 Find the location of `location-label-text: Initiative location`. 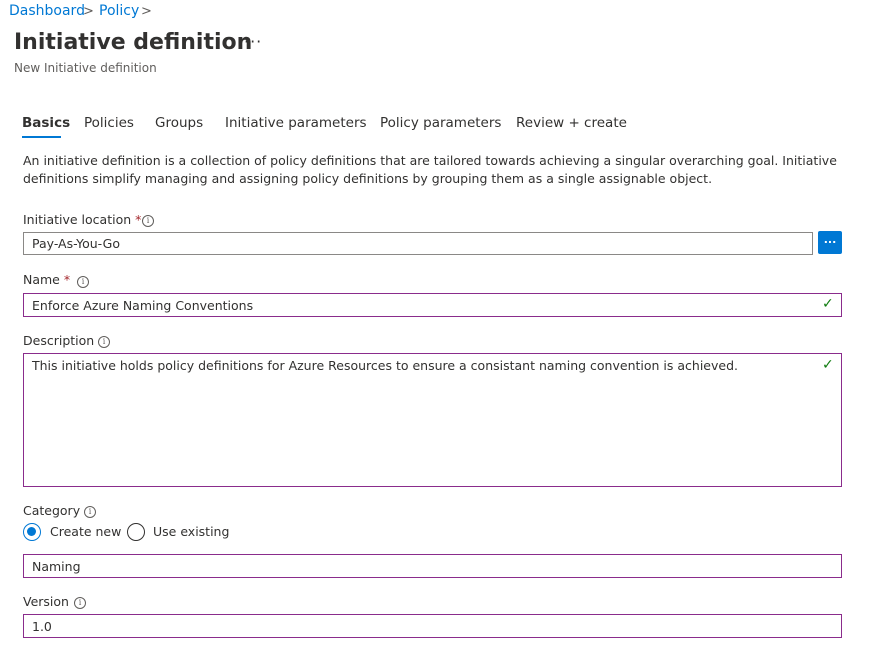

location-label-text: Initiative location is located at coordinates (77, 219).